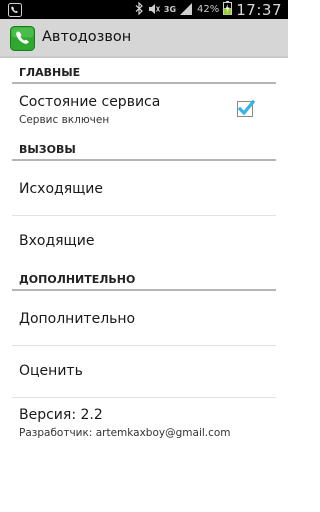 Image resolution: width=320 pixels, height=512 pixels. Describe the element at coordinates (154, 9) in the screenshot. I see `mute-icon` at that location.